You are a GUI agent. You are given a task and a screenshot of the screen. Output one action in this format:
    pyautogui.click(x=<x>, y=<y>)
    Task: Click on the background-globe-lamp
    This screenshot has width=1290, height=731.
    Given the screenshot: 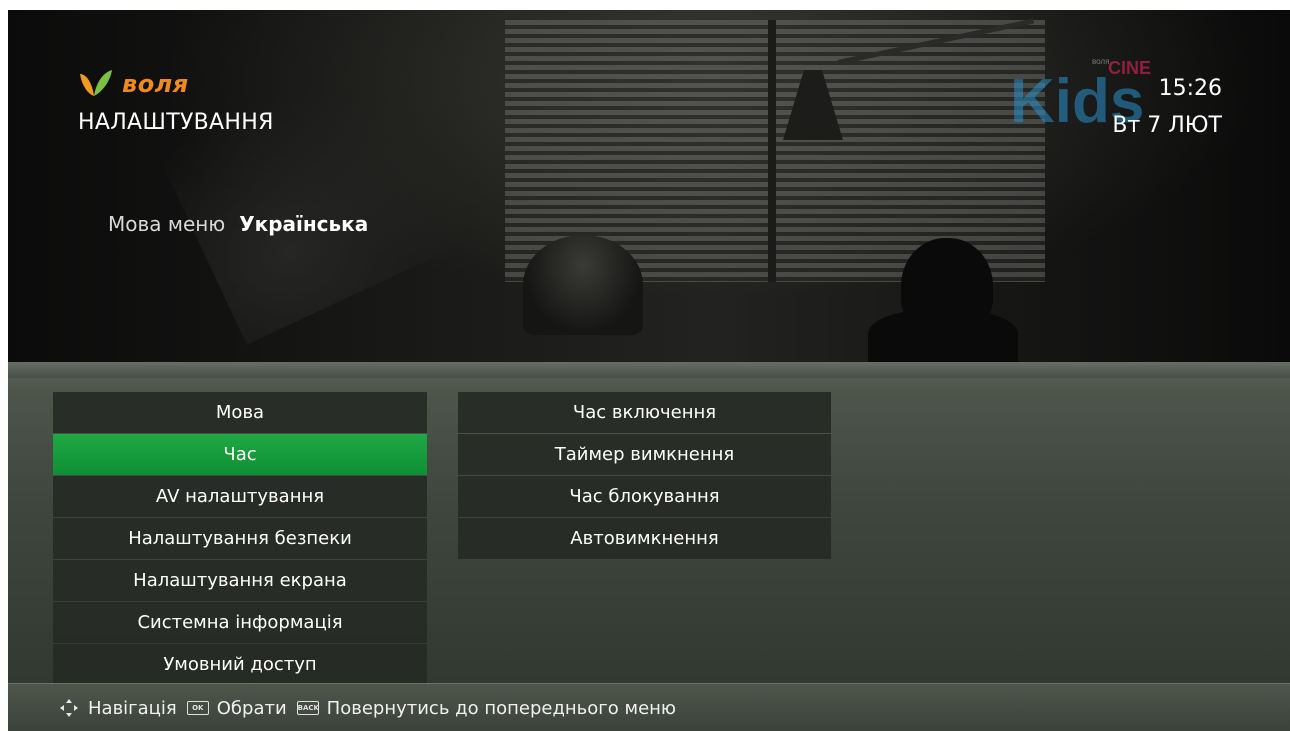 What is the action you would take?
    pyautogui.click(x=583, y=285)
    